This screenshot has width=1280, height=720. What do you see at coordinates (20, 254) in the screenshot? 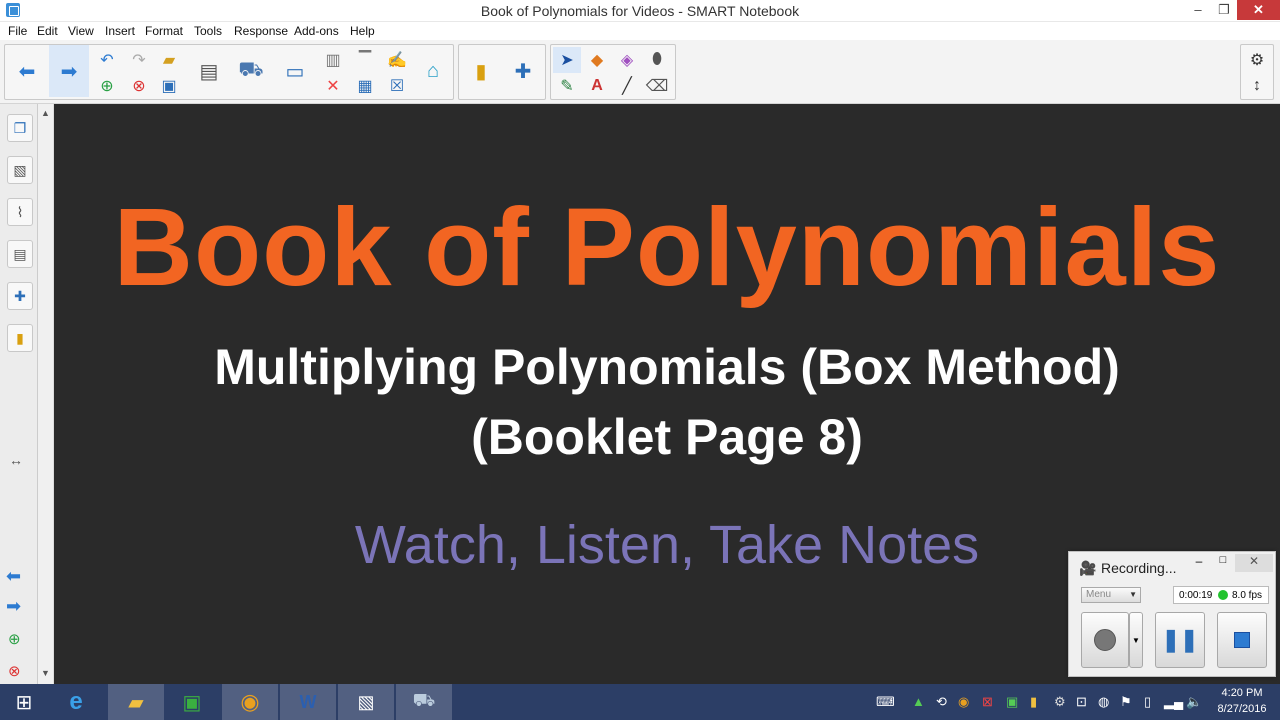
I see `properties-icon: ▤` at bounding box center [20, 254].